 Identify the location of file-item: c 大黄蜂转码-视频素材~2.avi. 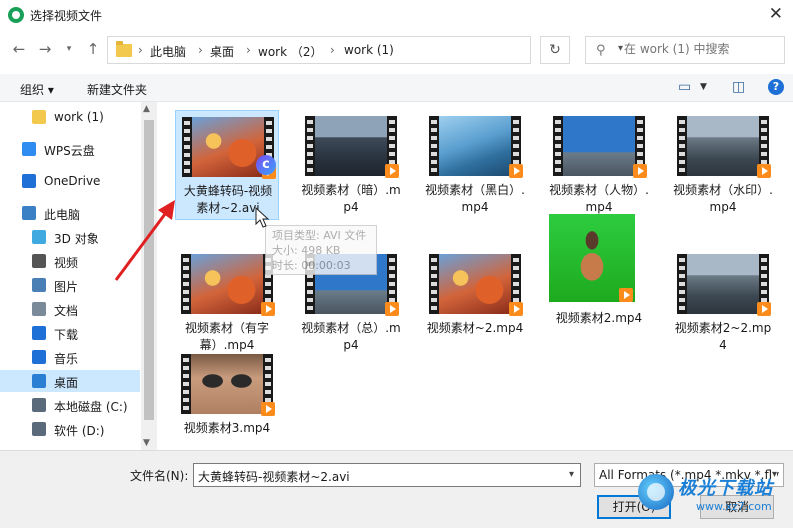
(227, 165).